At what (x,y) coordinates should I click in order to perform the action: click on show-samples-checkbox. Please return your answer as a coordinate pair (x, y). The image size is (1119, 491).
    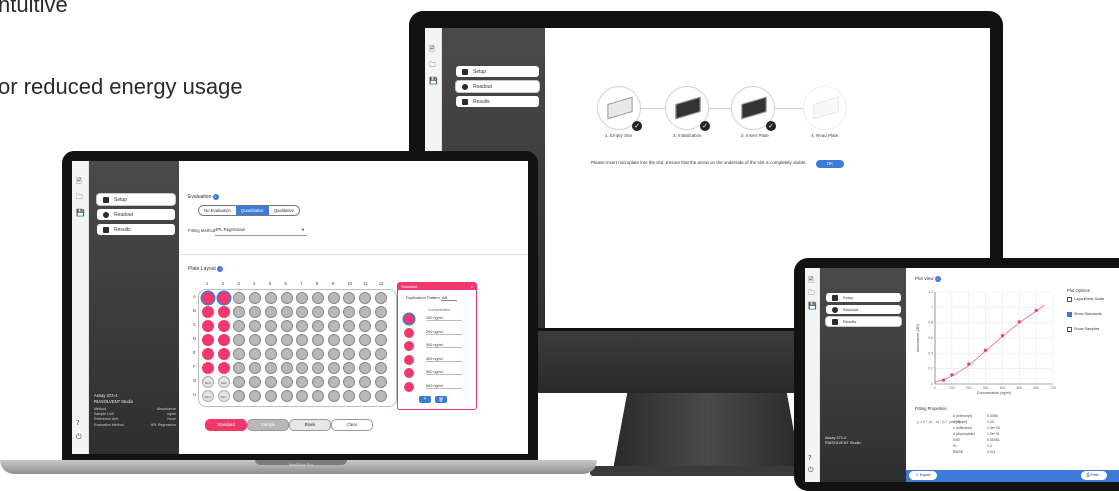
    Looking at the image, I should click on (1069, 329).